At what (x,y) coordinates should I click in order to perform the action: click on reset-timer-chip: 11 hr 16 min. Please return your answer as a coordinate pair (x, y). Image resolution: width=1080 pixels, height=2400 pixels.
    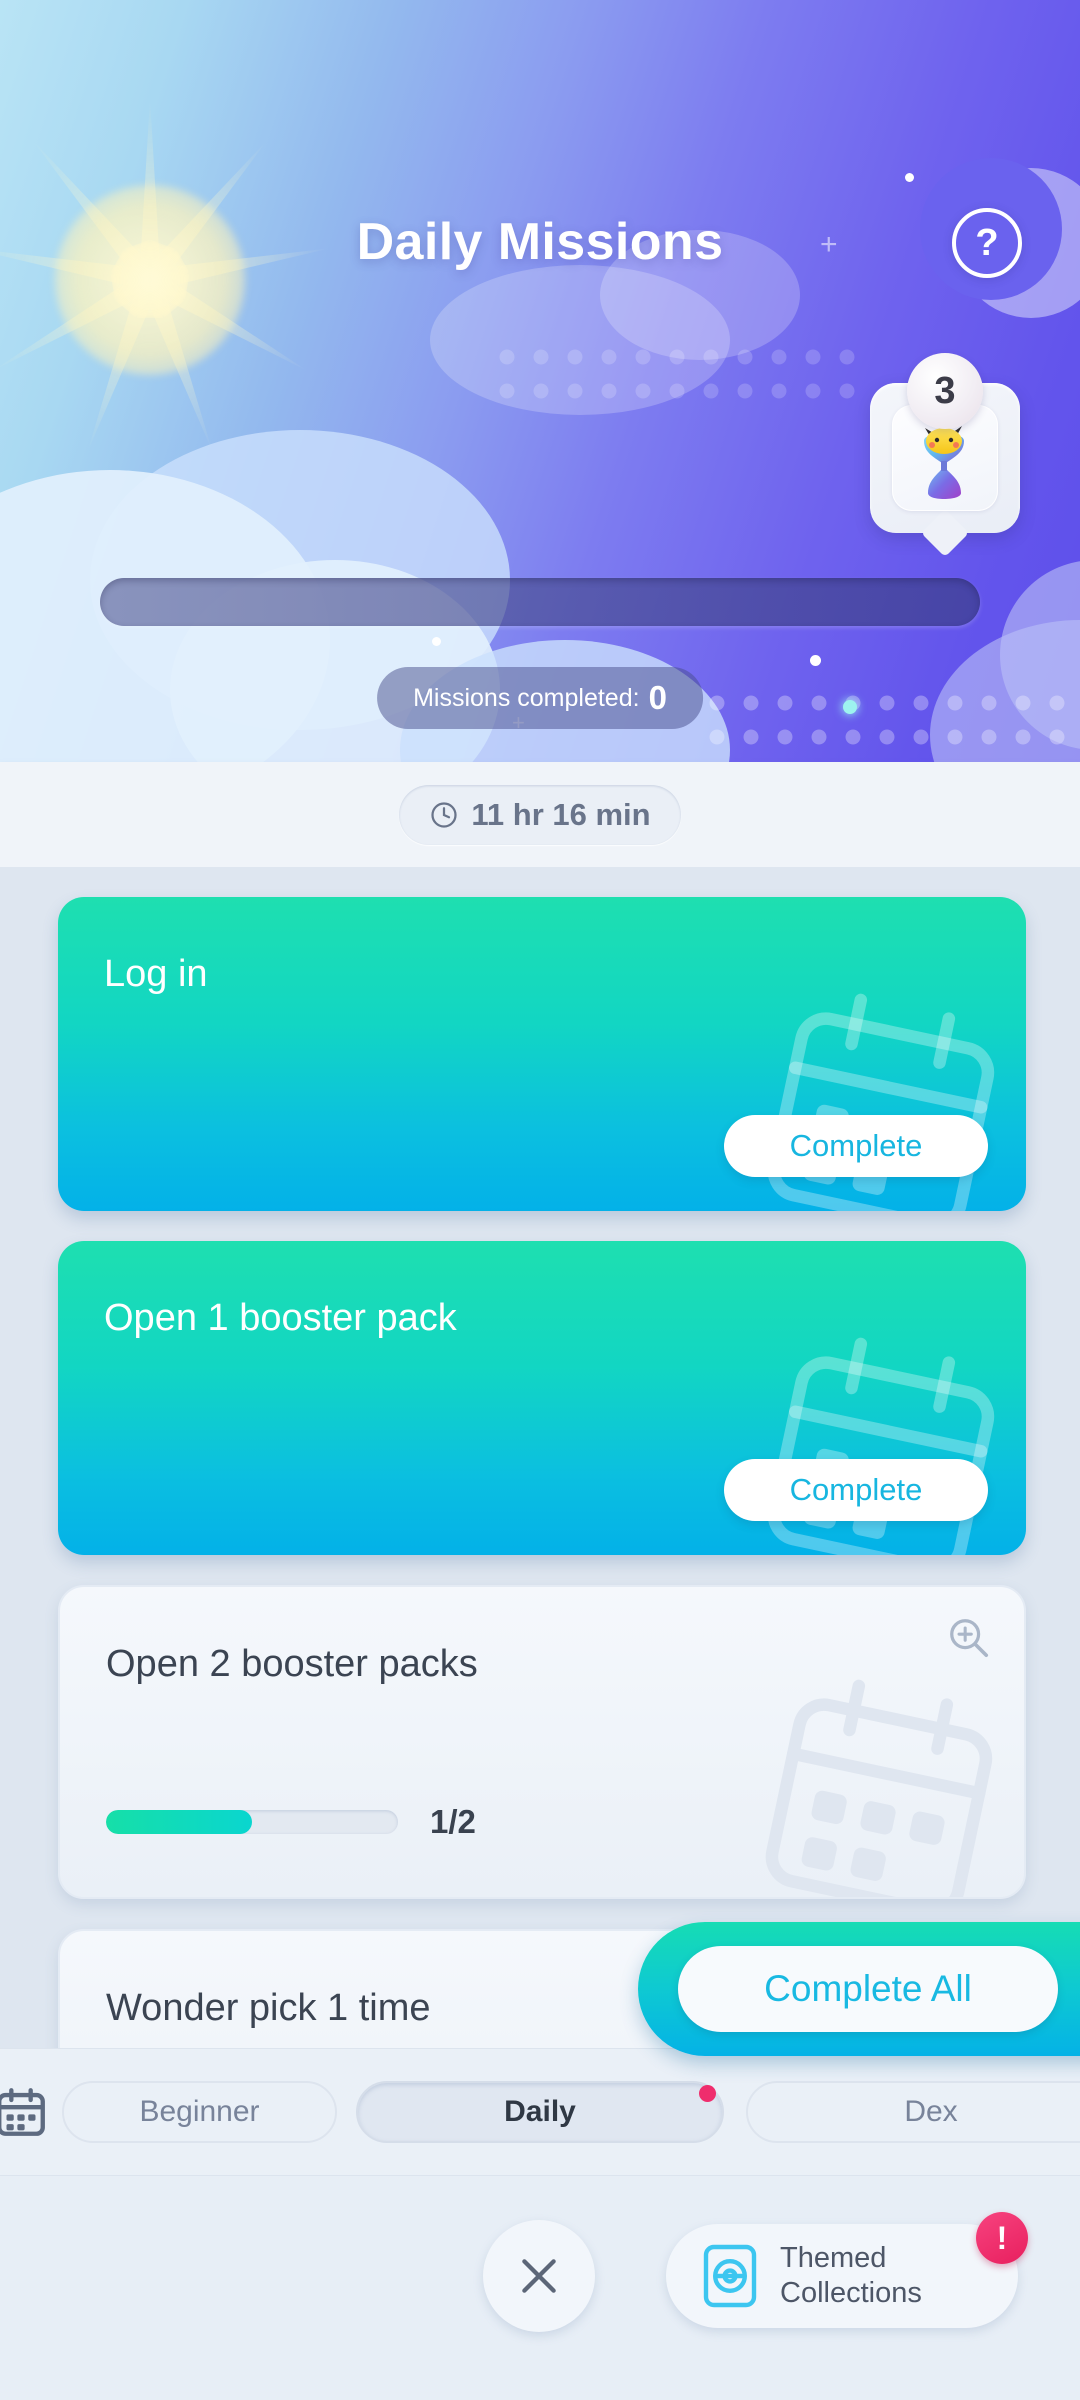
    Looking at the image, I should click on (540, 814).